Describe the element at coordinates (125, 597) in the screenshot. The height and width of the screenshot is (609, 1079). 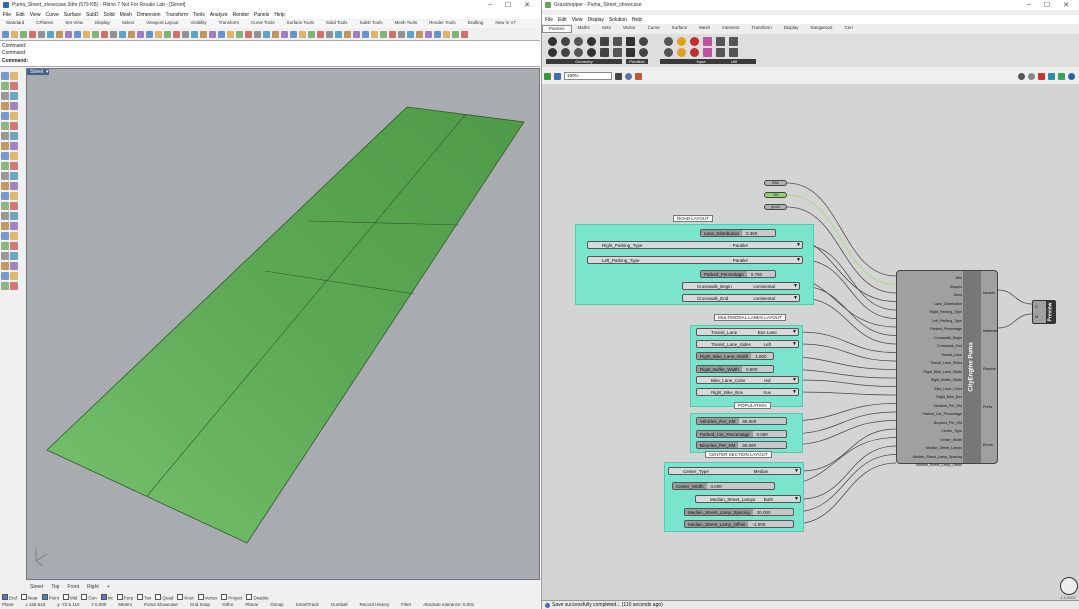
I see `osnap-perp: Perp` at that location.